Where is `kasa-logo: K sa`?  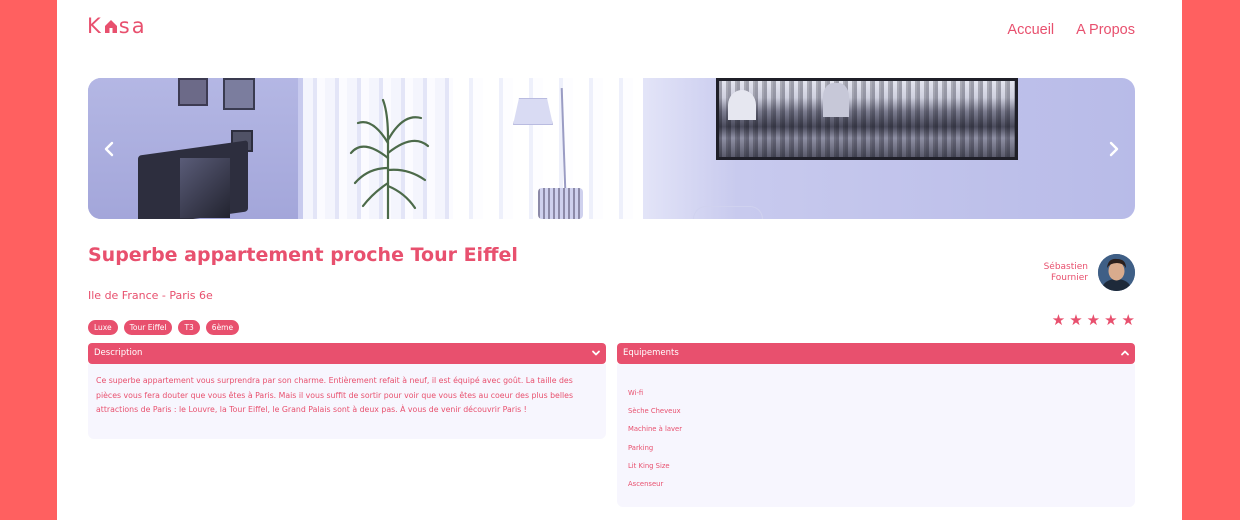 kasa-logo: K sa is located at coordinates (117, 26).